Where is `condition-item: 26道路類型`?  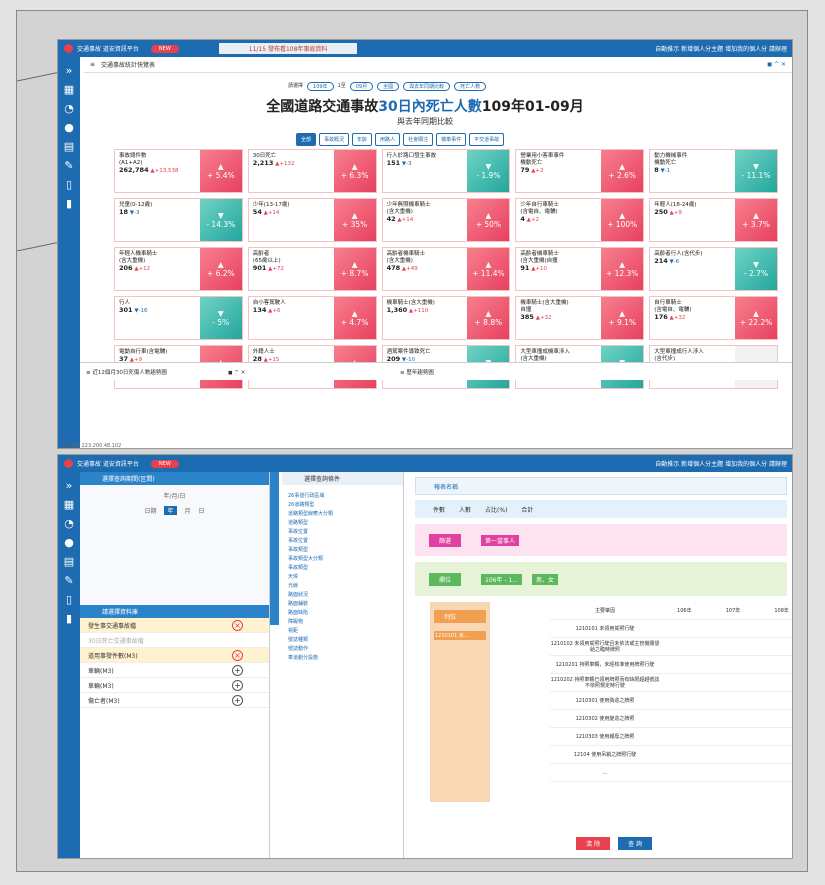 condition-item: 26道路類型 is located at coordinates (342, 504).